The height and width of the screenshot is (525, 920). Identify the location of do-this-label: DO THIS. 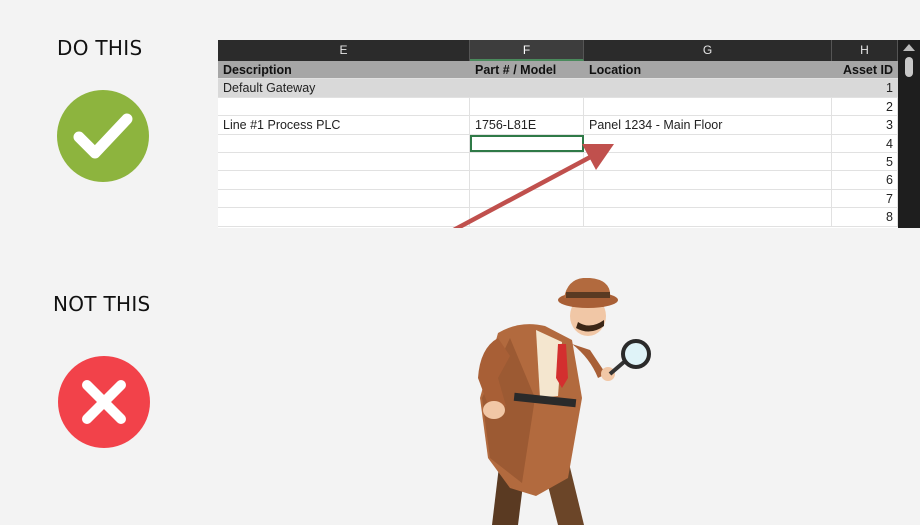
(100, 48).